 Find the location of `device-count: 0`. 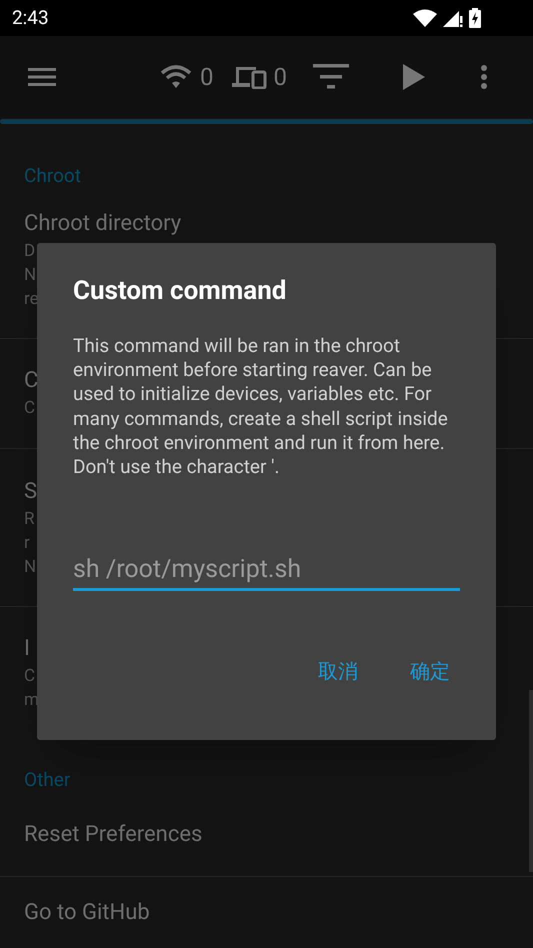

device-count: 0 is located at coordinates (280, 77).